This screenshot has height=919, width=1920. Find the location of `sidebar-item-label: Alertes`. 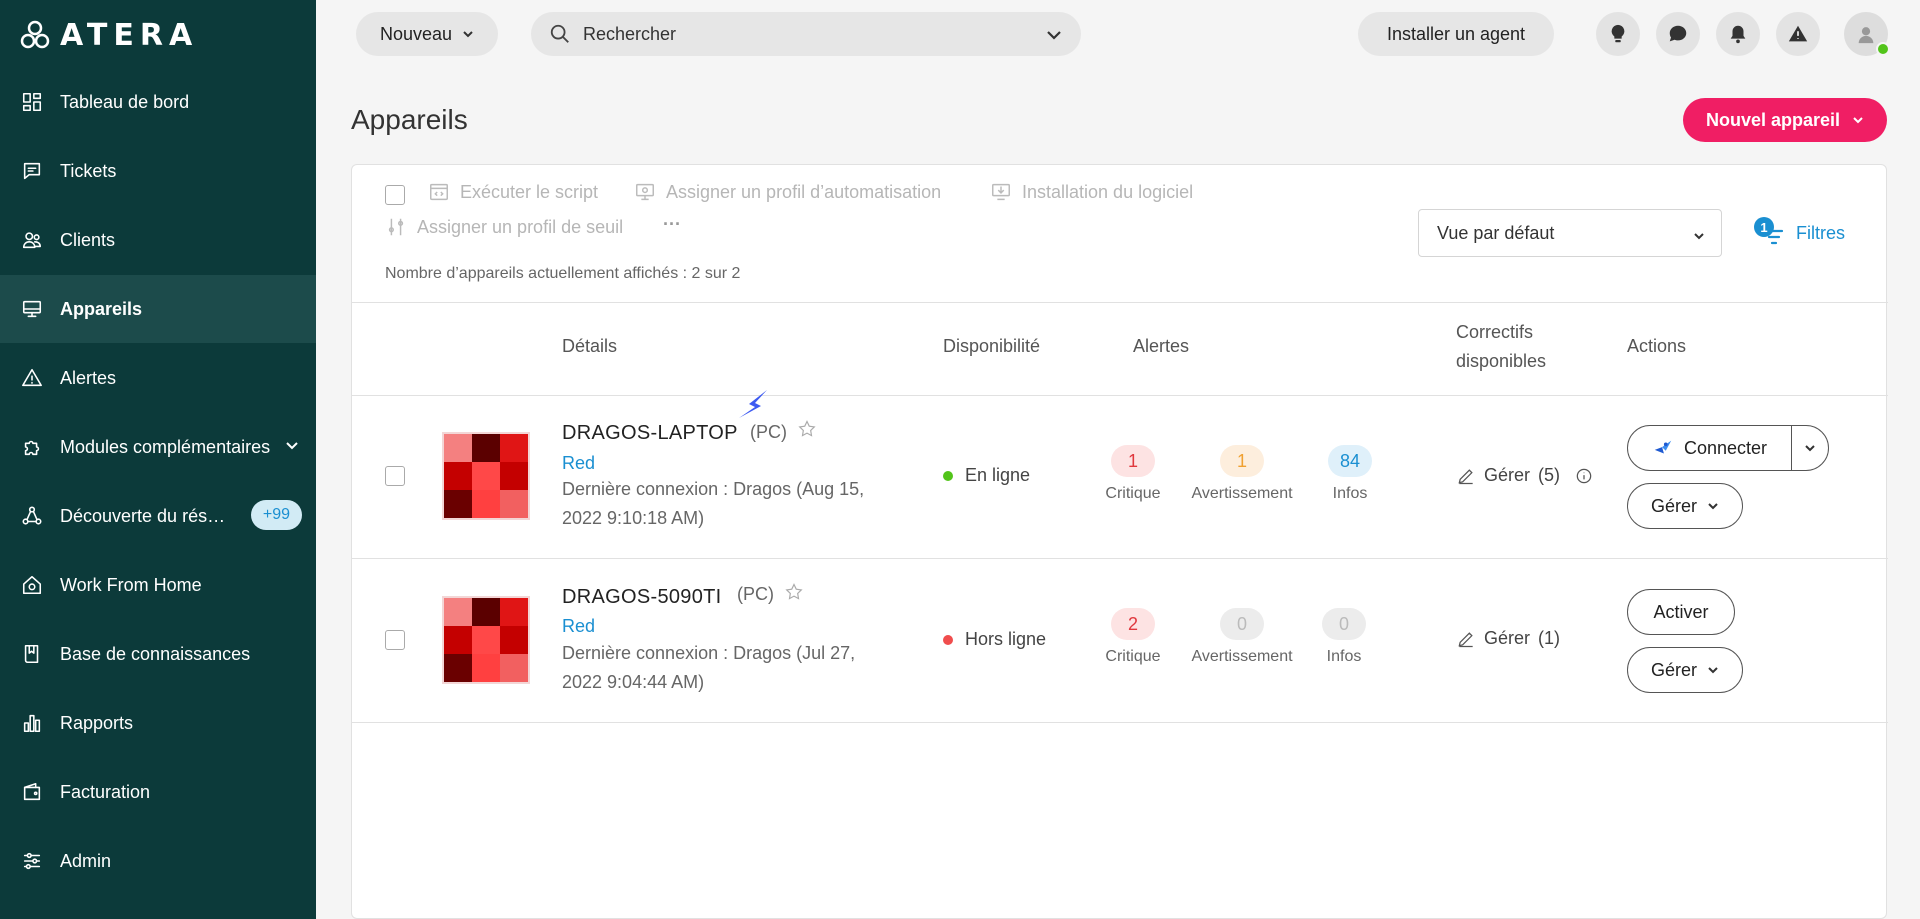

sidebar-item-label: Alertes is located at coordinates (88, 377).